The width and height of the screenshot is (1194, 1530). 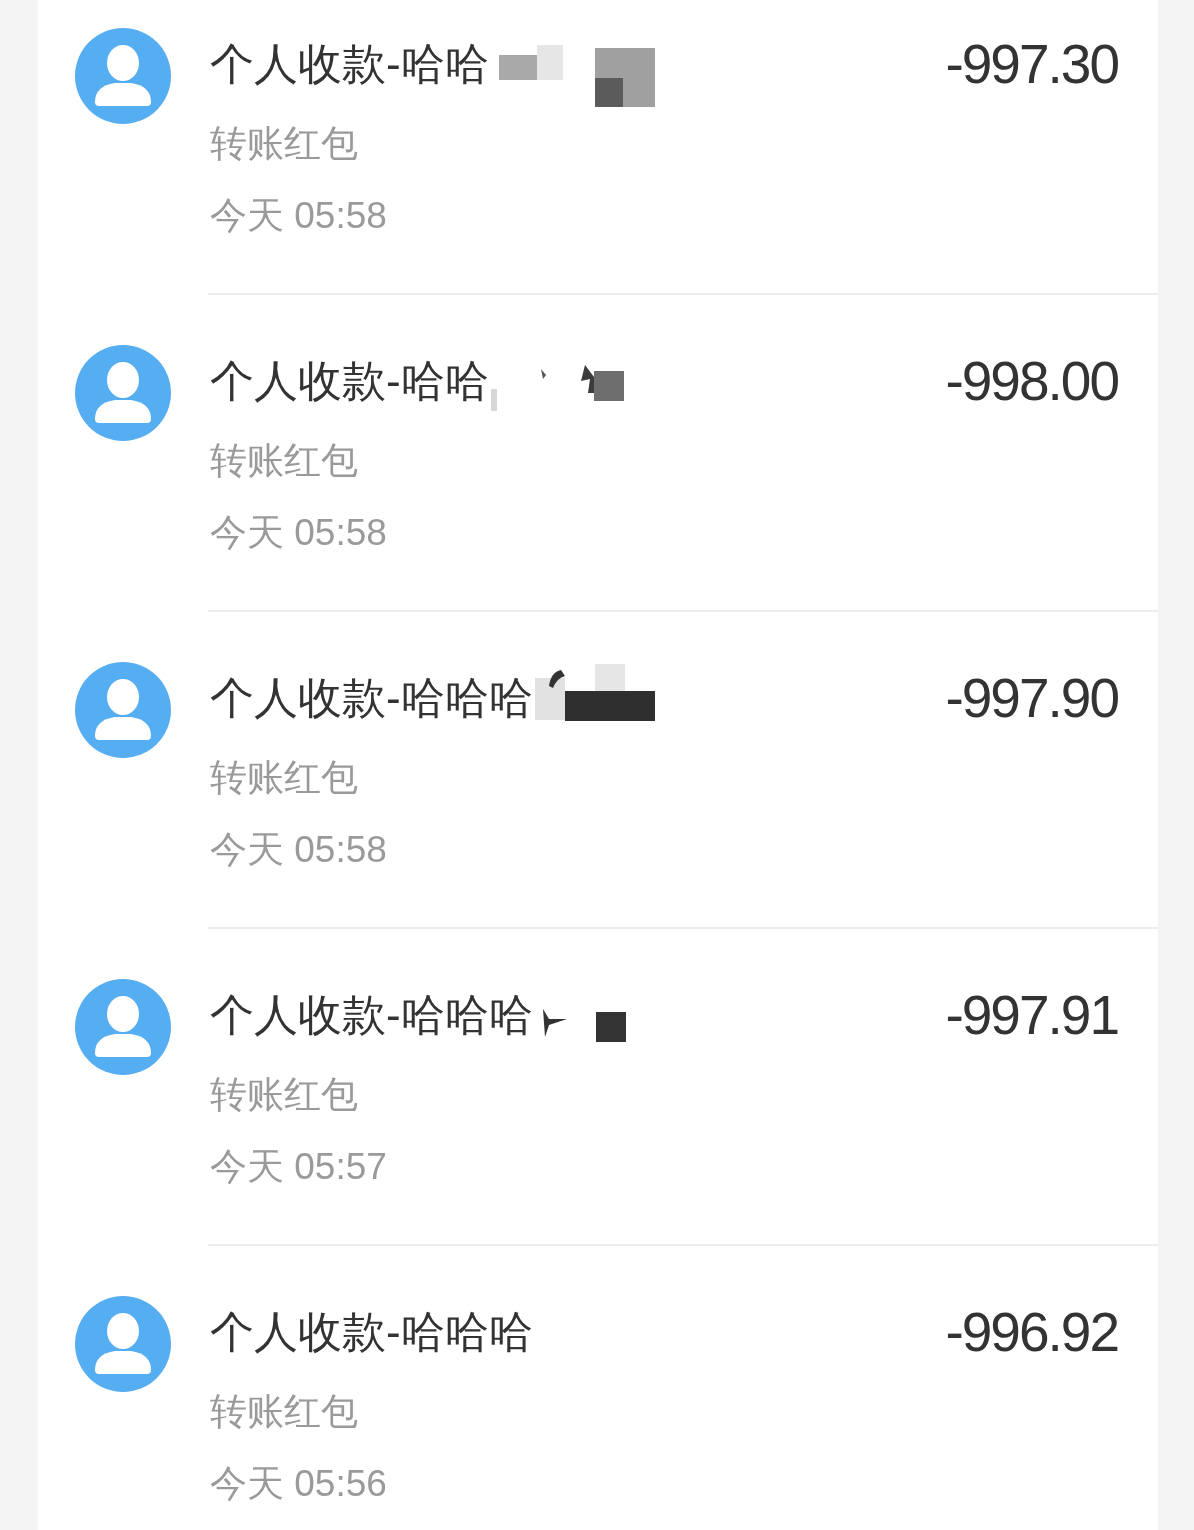 I want to click on transaction-time: 今天 05:57, so click(x=298, y=1167).